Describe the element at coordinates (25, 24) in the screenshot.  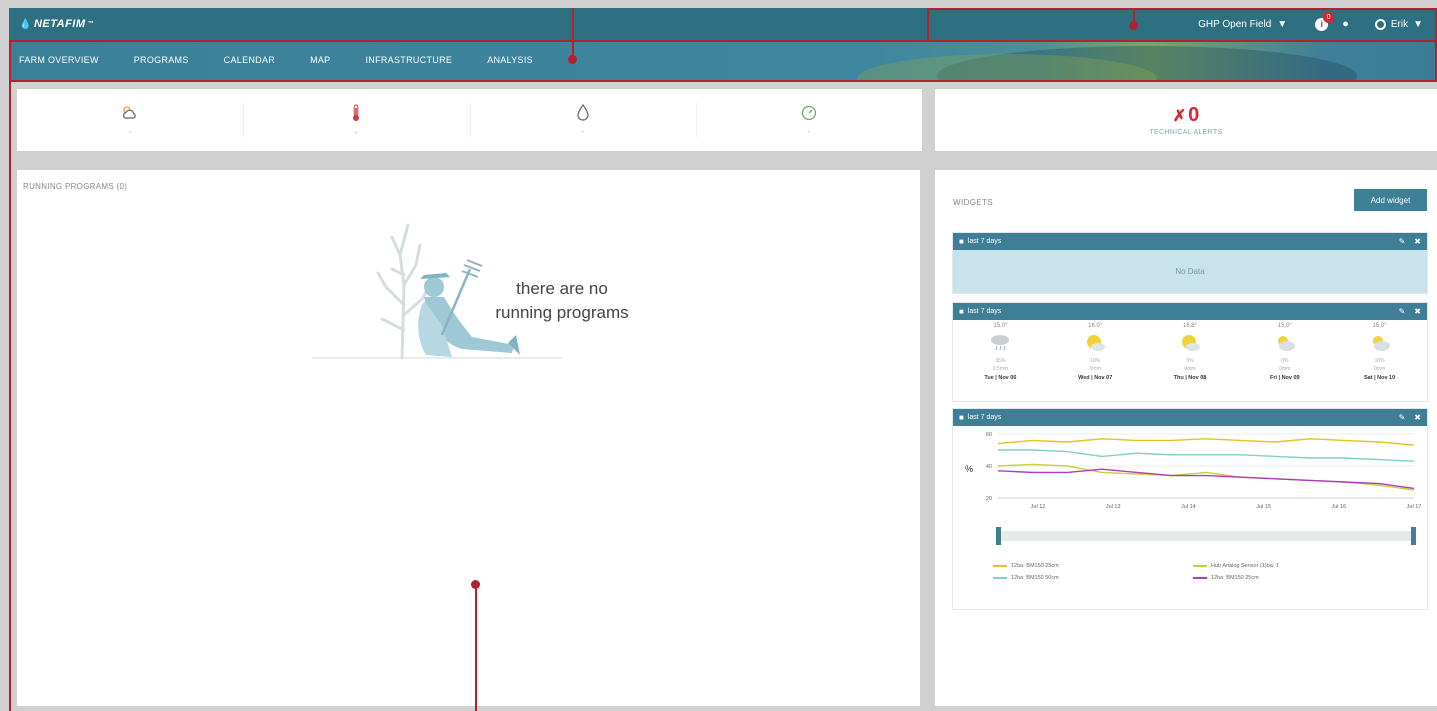
I see `logo-drop-icon: 💧` at that location.